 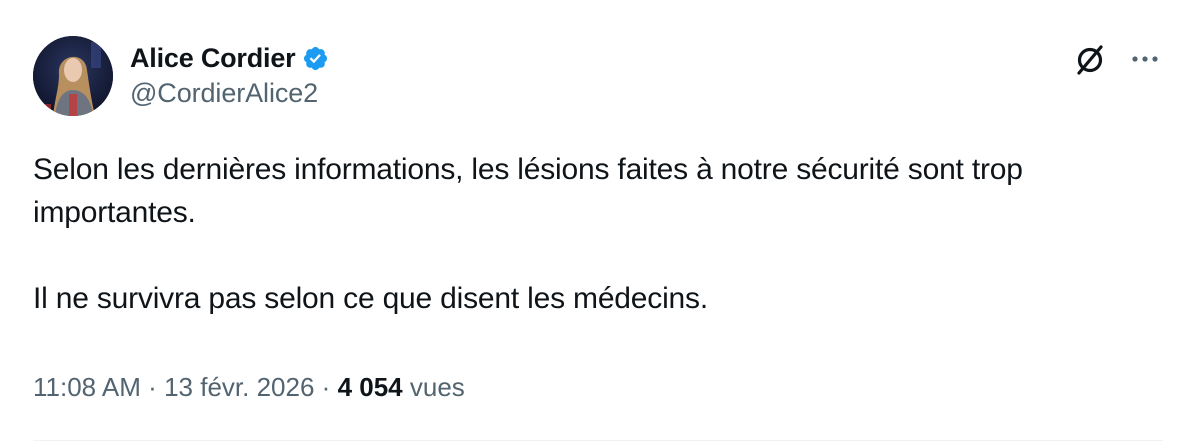 What do you see at coordinates (370, 387) in the screenshot?
I see `views-count: 4 054` at bounding box center [370, 387].